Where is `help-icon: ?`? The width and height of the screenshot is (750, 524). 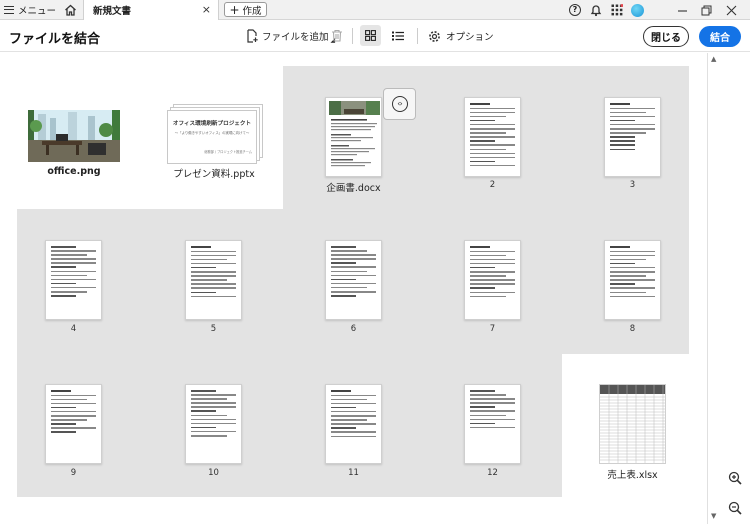
help-icon: ? is located at coordinates (575, 10).